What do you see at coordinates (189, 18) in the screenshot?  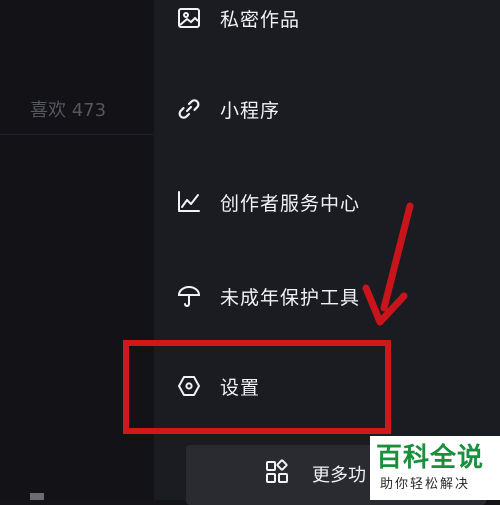 I see `image-icon` at bounding box center [189, 18].